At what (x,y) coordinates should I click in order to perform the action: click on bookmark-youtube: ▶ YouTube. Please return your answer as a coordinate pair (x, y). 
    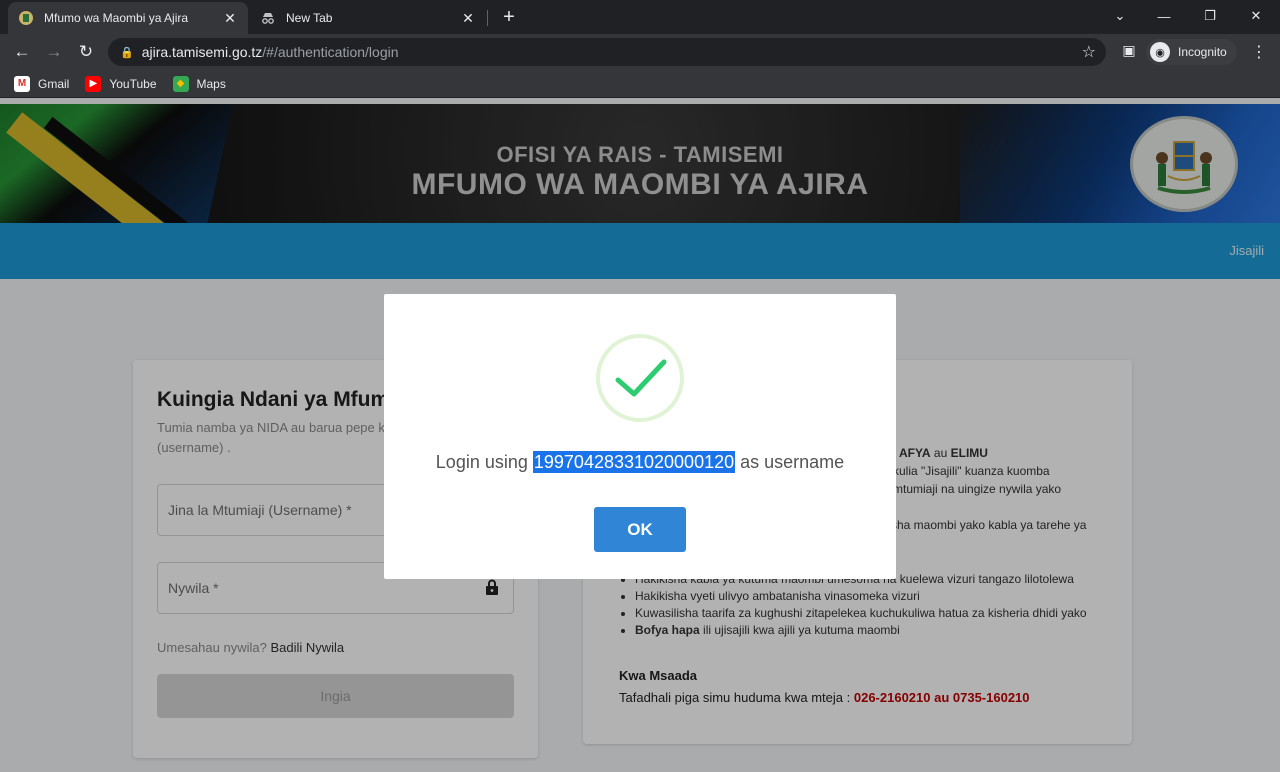
    Looking at the image, I should click on (121, 83).